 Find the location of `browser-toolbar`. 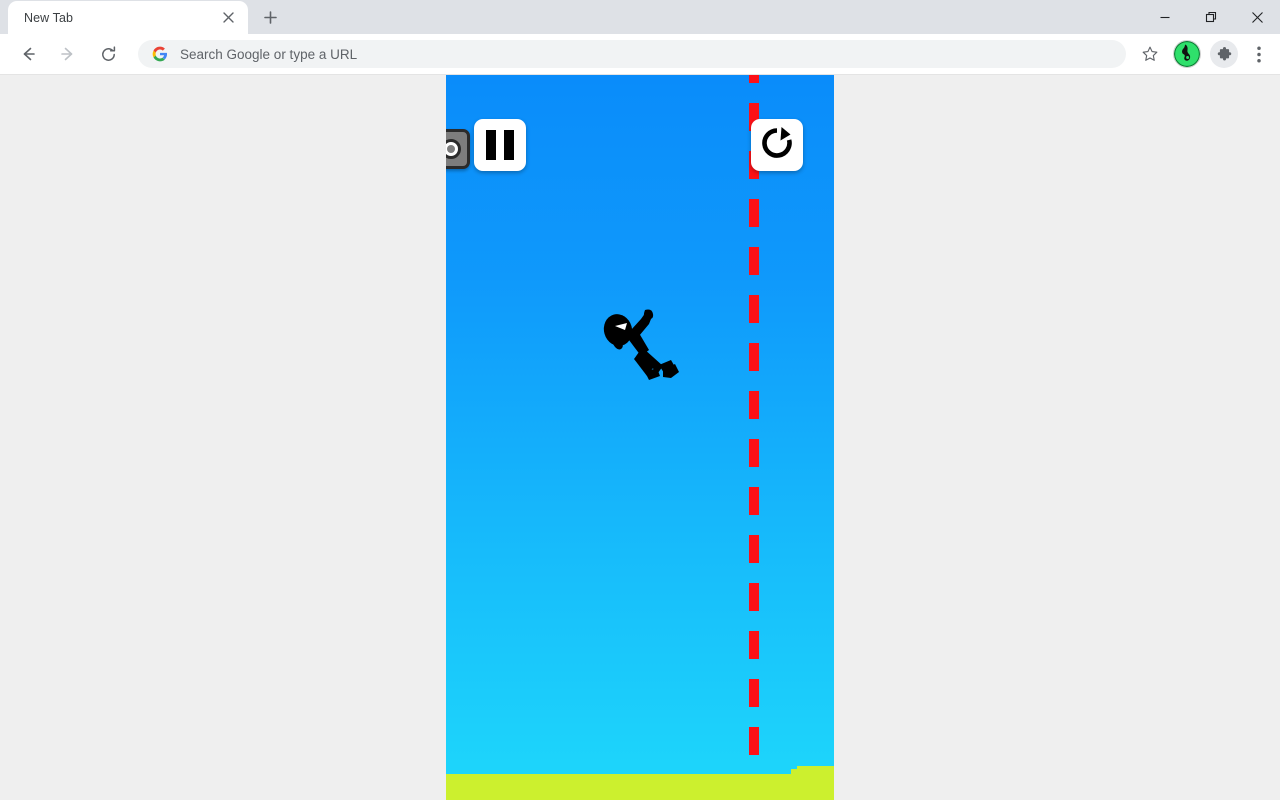

browser-toolbar is located at coordinates (640, 54).